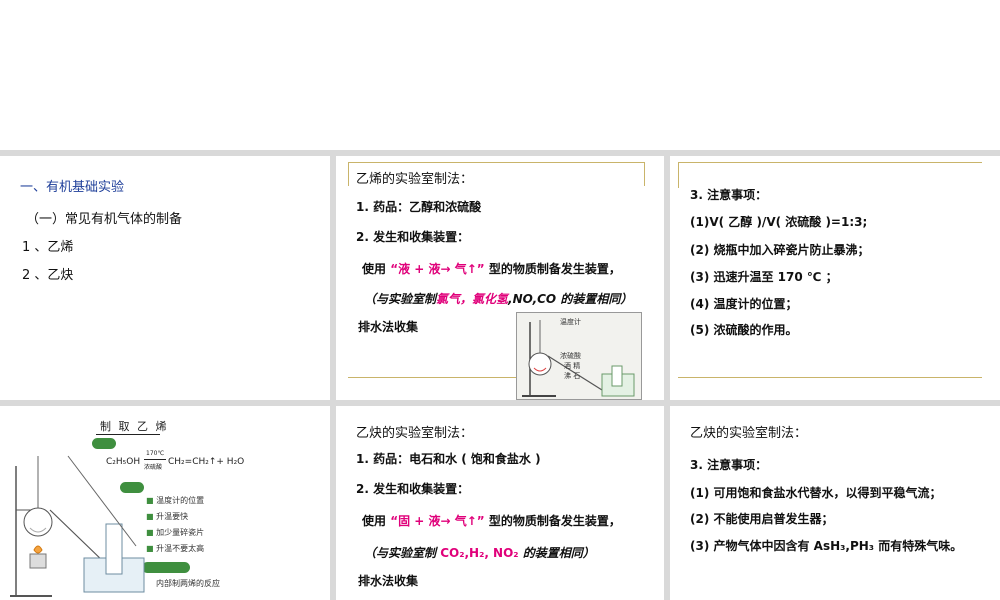 Image resolution: width=1000 pixels, height=600 pixels. I want to click on slide3-title: 3. 注意事项：, so click(729, 195).